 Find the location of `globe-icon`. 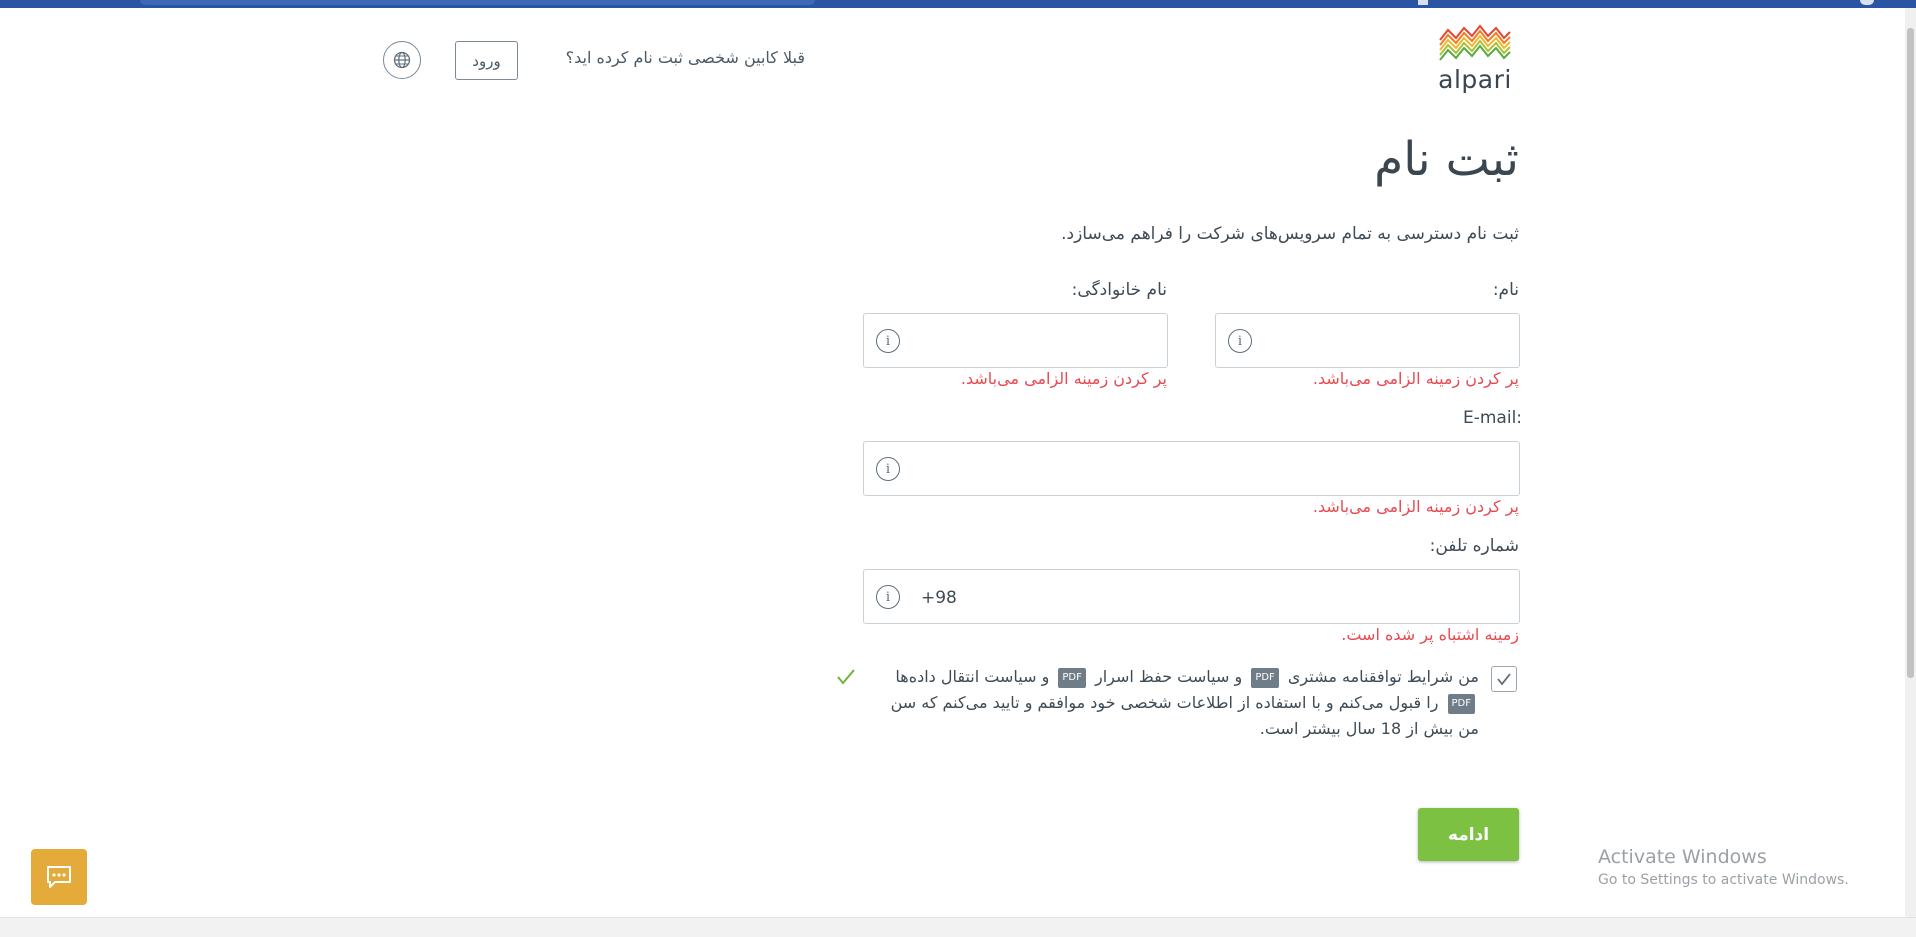

globe-icon is located at coordinates (402, 60).